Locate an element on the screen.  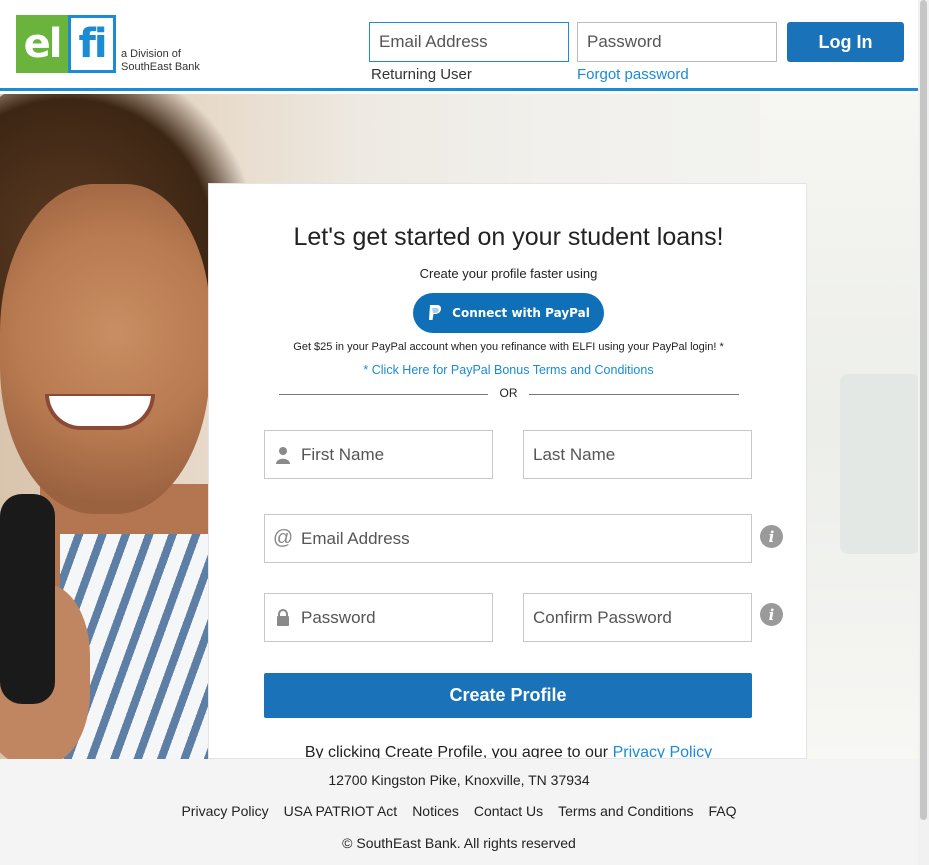
confirm-password-placeholder: Confirm Password is located at coordinates (602, 617).